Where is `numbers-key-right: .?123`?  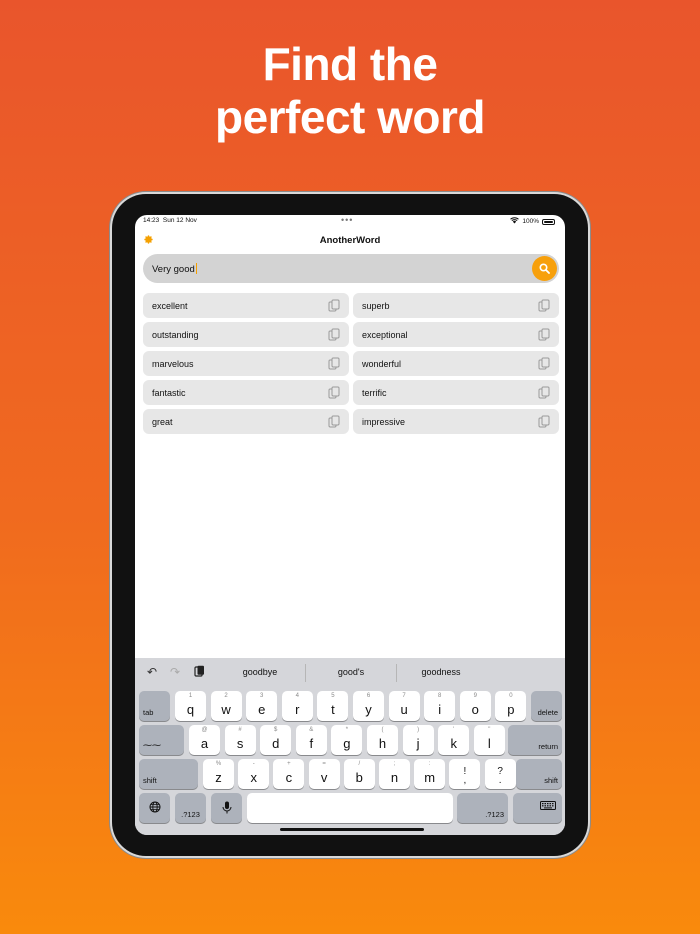
numbers-key-right: .?123 is located at coordinates (482, 808).